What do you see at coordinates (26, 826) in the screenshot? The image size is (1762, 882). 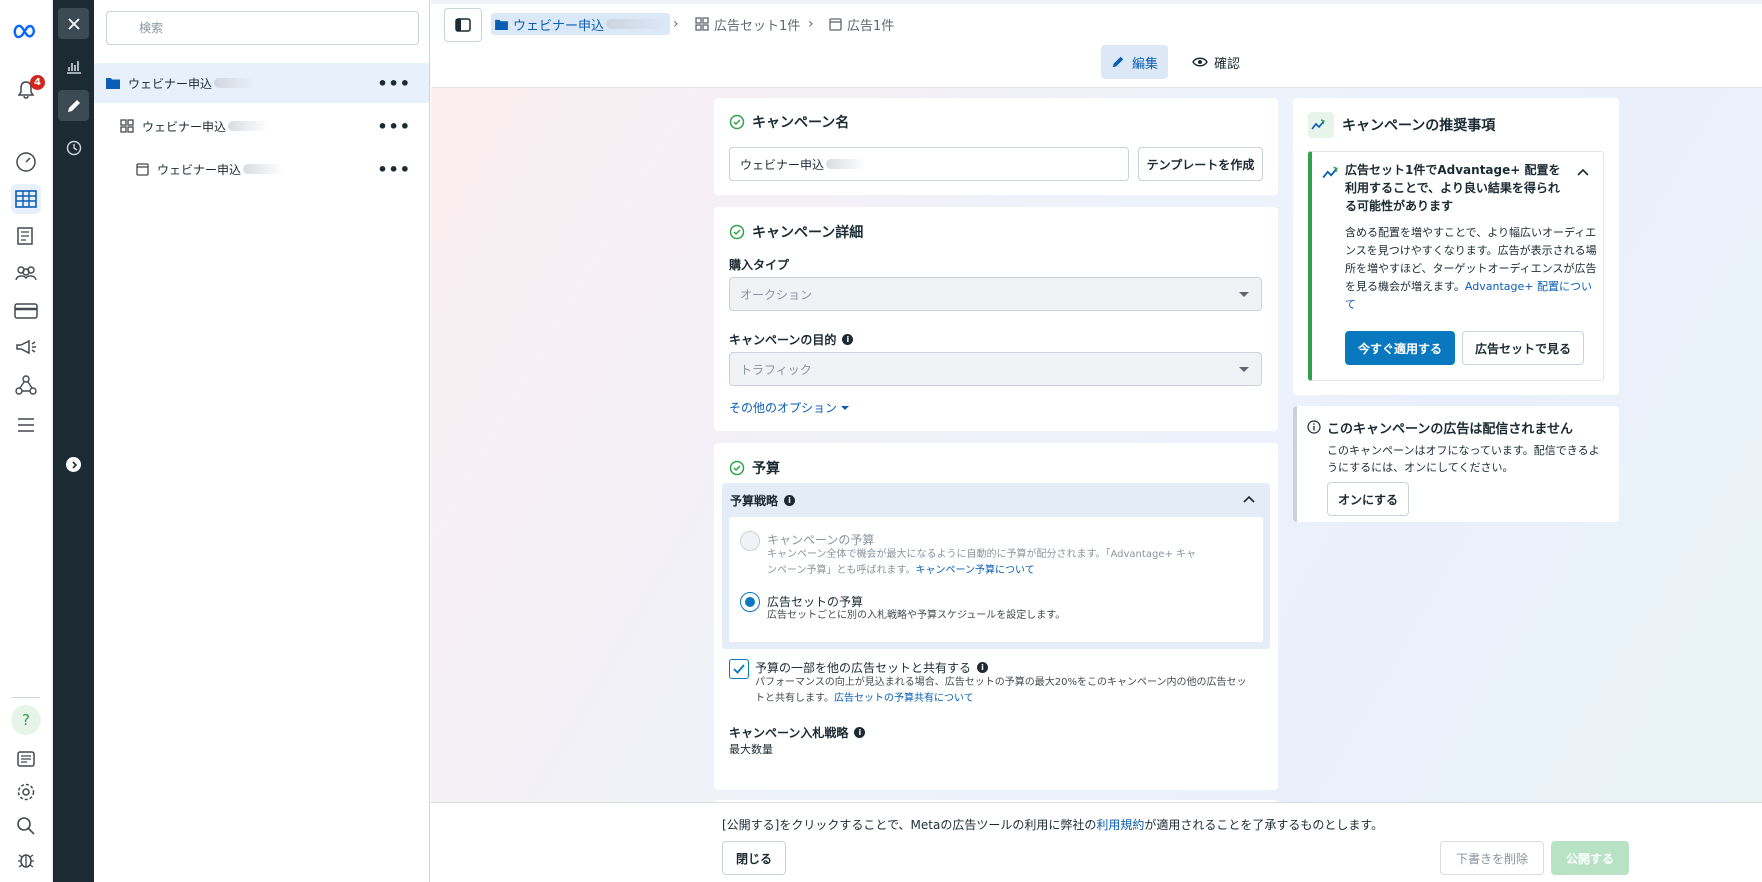 I see `search-icon` at bounding box center [26, 826].